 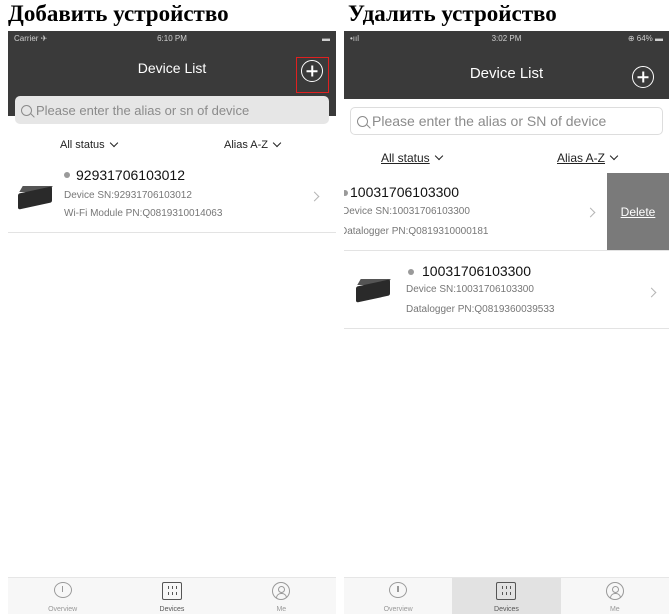 I want to click on search-placeholder: Please enter the alias or SN of device, so click(x=489, y=121).